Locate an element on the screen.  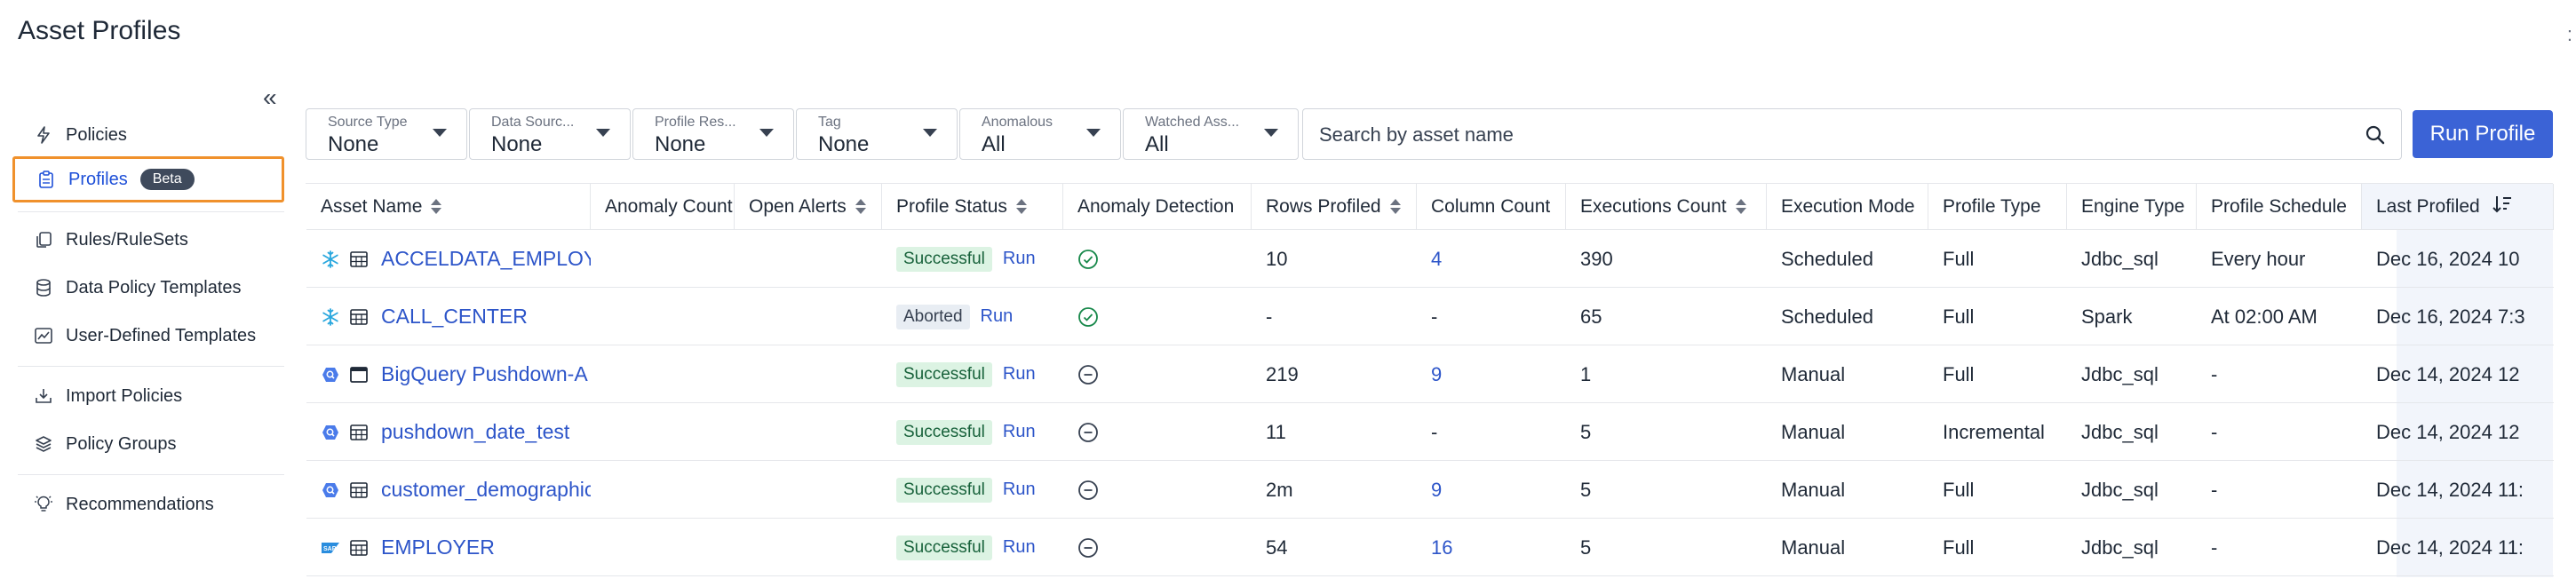
sidebar-item-label: Data Policy Templates is located at coordinates (154, 287).